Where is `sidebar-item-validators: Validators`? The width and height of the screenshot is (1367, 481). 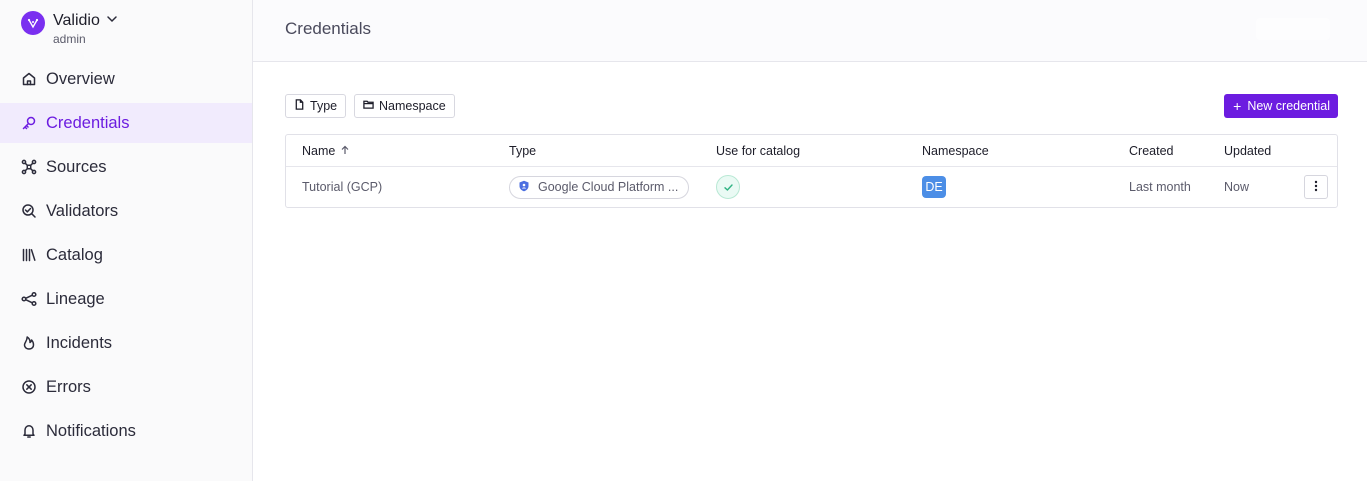 sidebar-item-validators: Validators is located at coordinates (126, 211).